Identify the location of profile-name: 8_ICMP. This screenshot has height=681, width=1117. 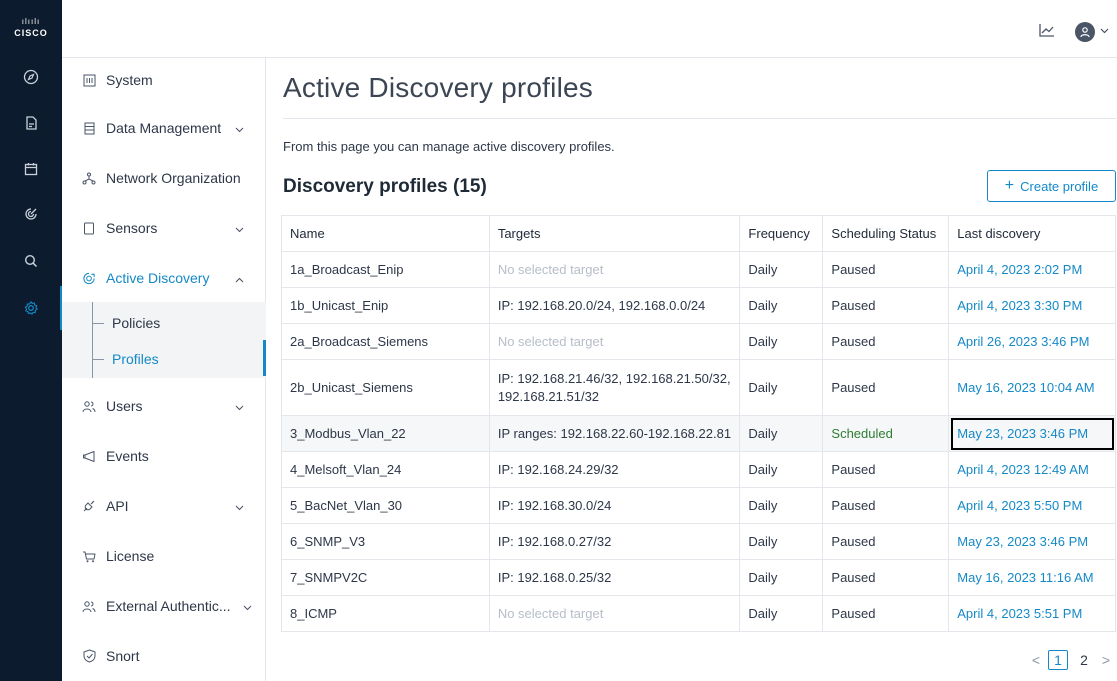
(385, 613).